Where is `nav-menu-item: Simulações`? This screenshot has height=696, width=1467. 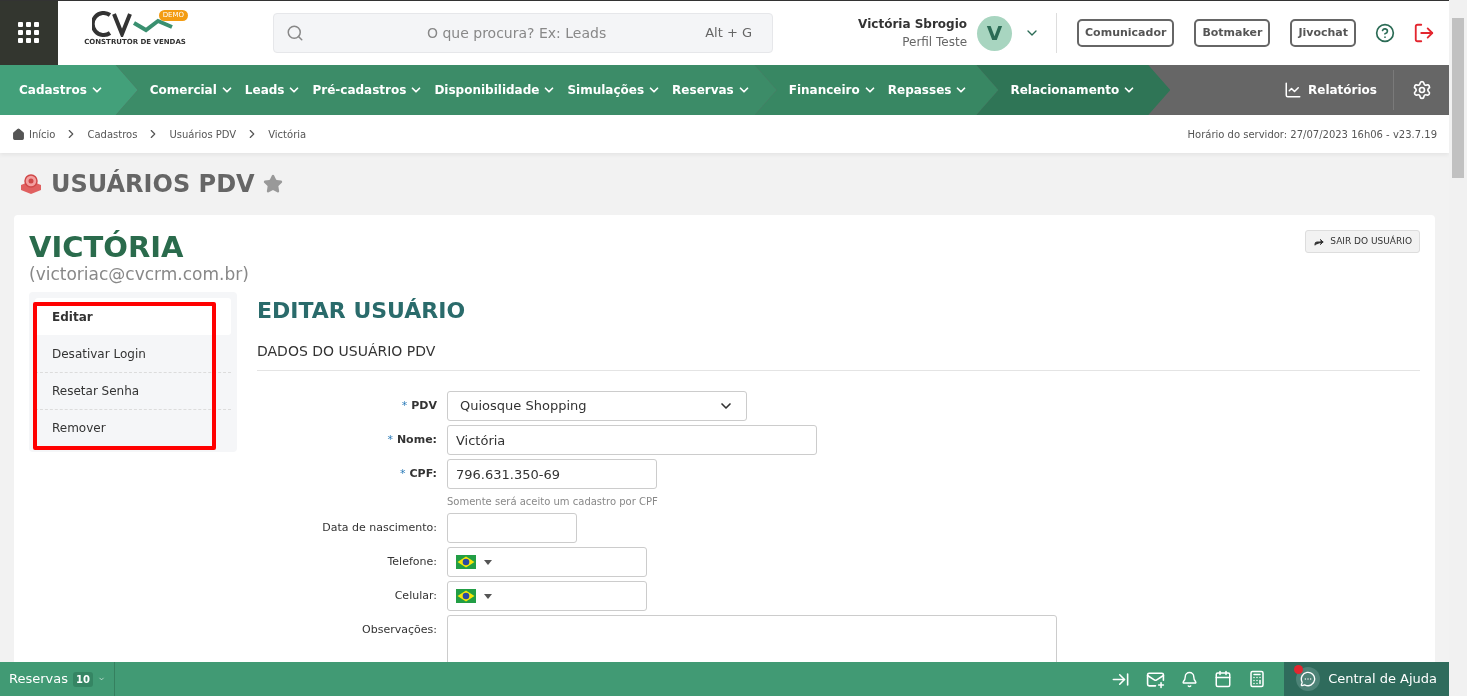 nav-menu-item: Simulações is located at coordinates (614, 90).